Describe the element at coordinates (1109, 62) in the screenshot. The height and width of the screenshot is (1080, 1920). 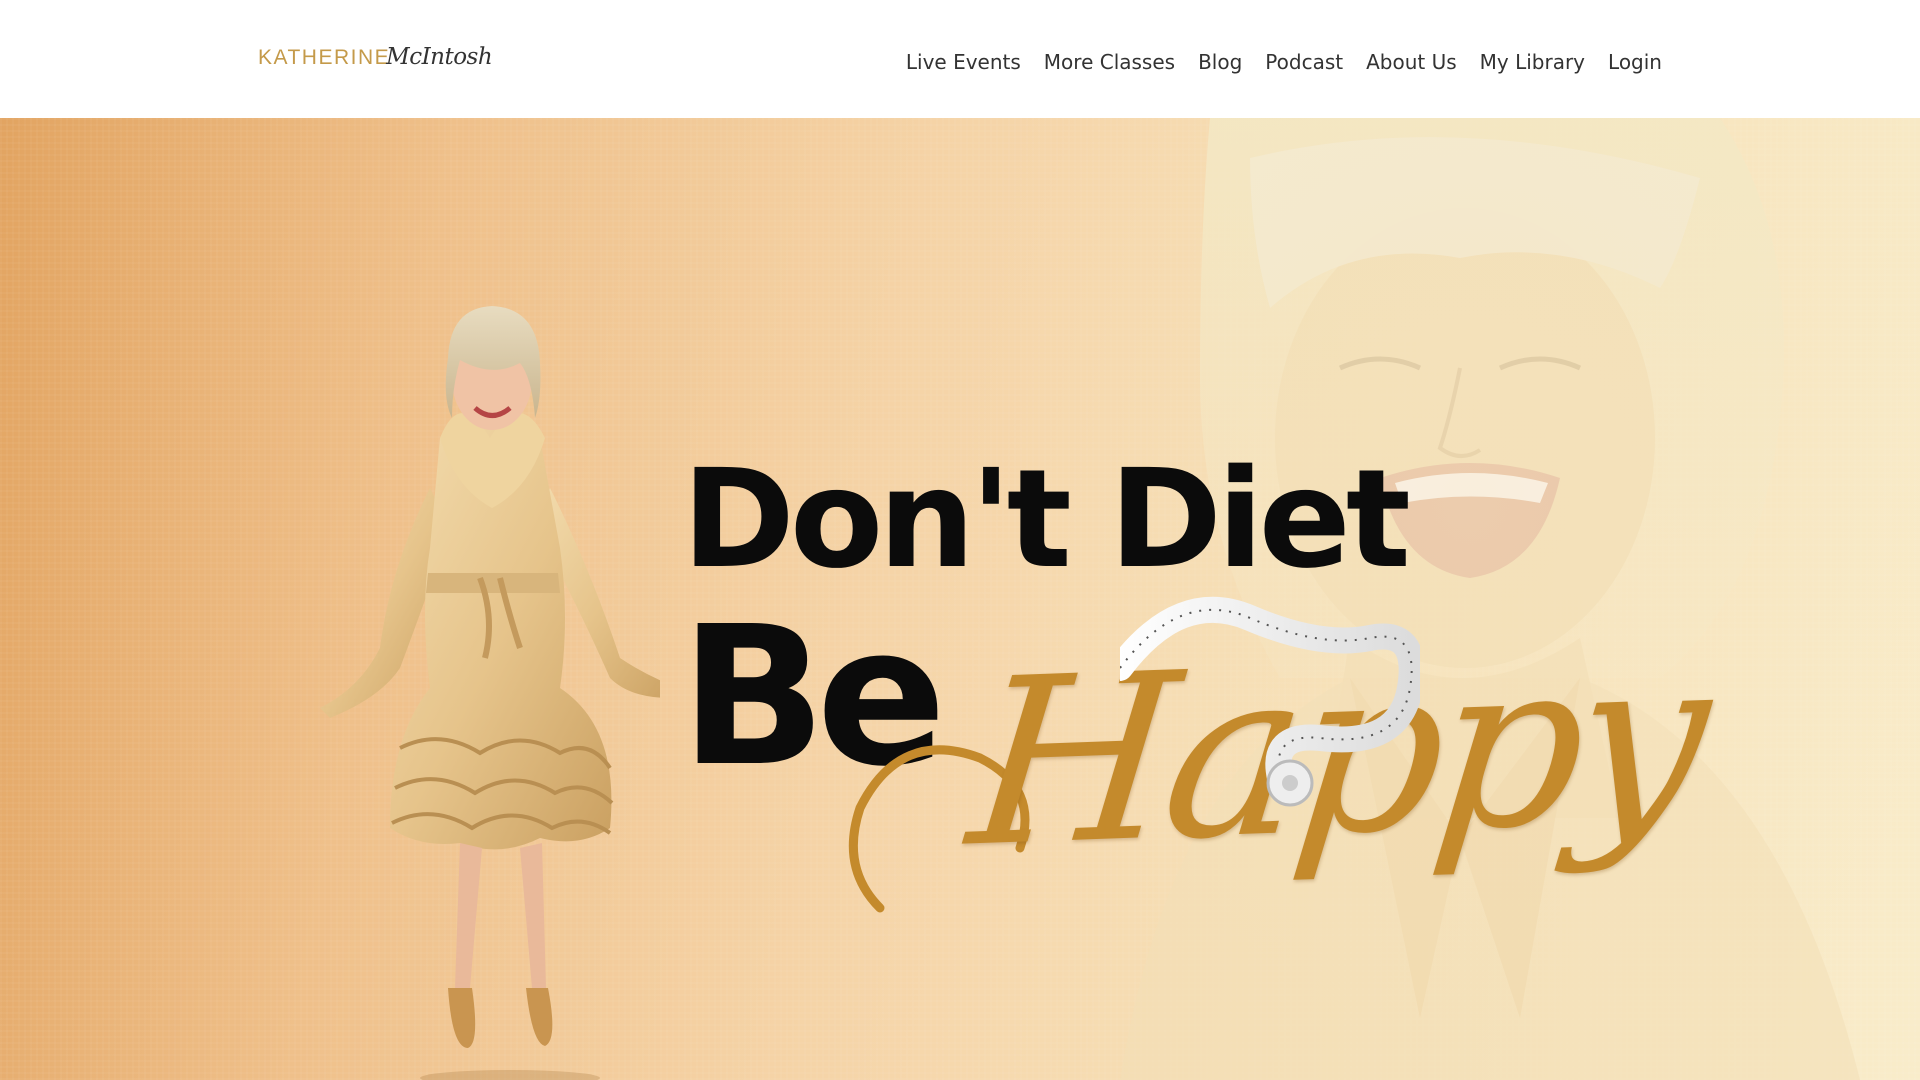
I see `nav-more-classes: More Classes` at that location.